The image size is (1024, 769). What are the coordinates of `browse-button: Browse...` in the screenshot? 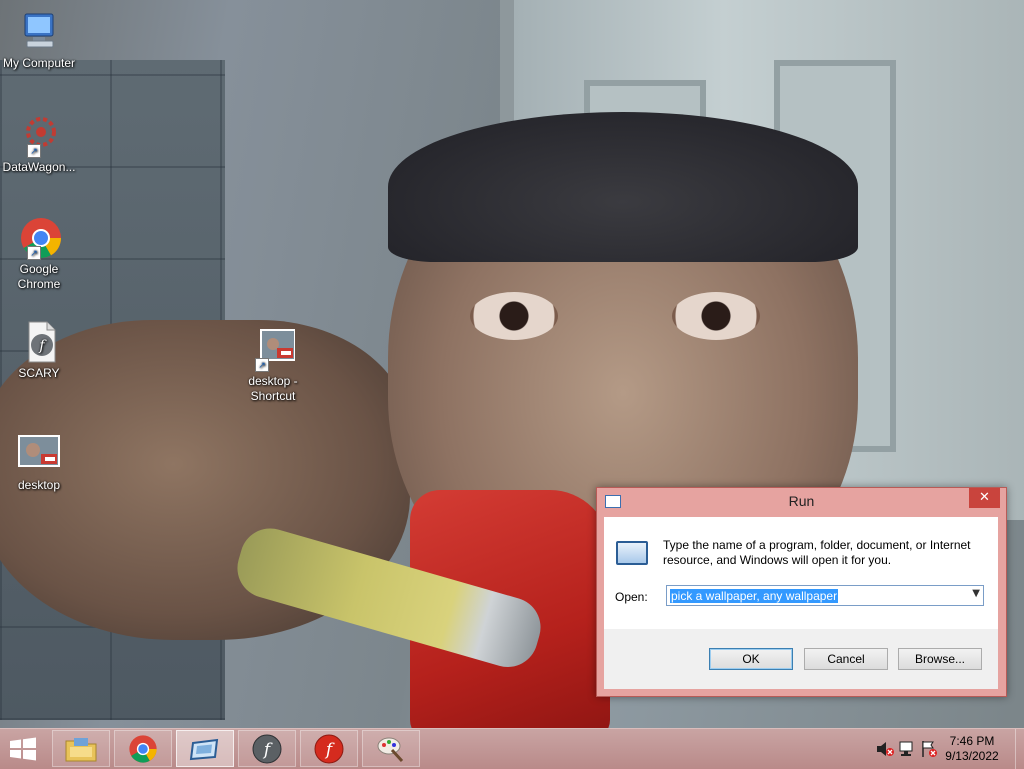 It's located at (940, 659).